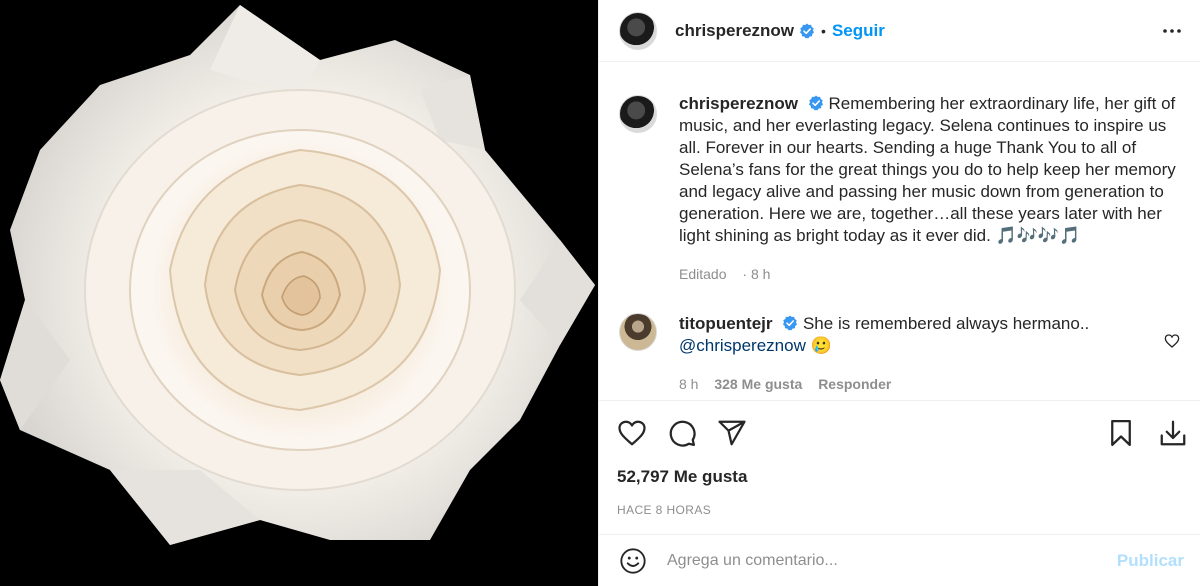  What do you see at coordinates (902, 510) in the screenshot?
I see `post-timestamp: HACE 8 HORAS` at bounding box center [902, 510].